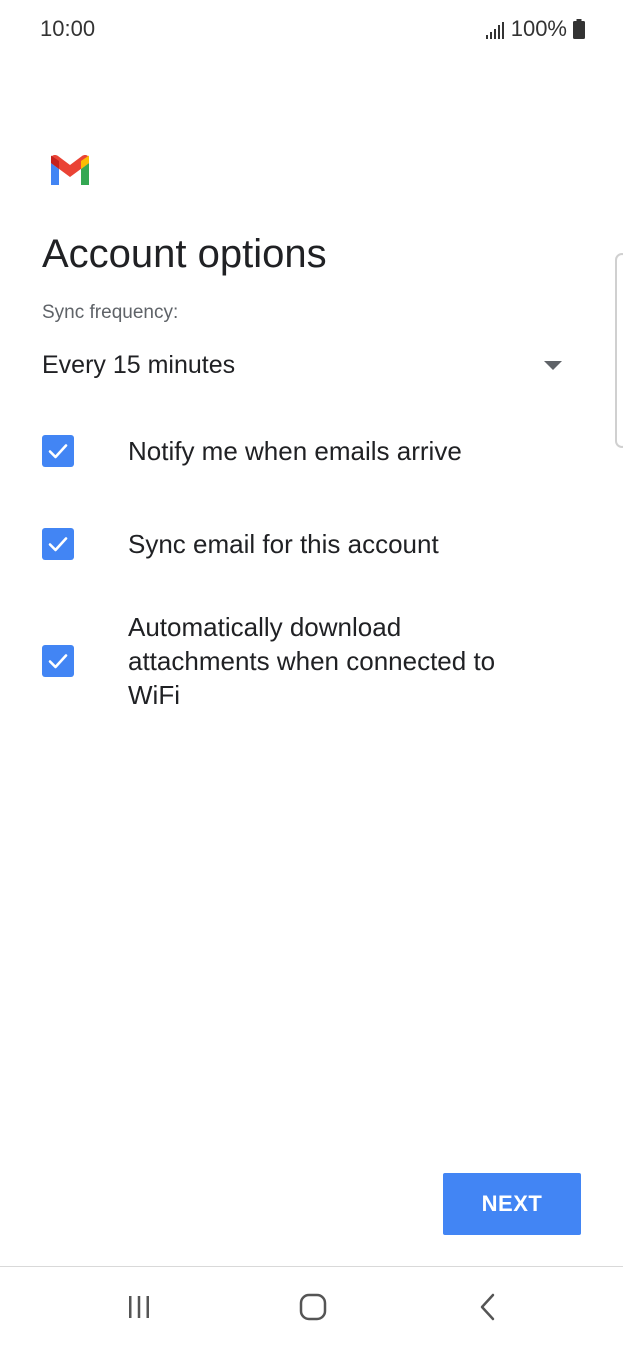  Describe the element at coordinates (619, 350) in the screenshot. I see `scroll-handle` at that location.